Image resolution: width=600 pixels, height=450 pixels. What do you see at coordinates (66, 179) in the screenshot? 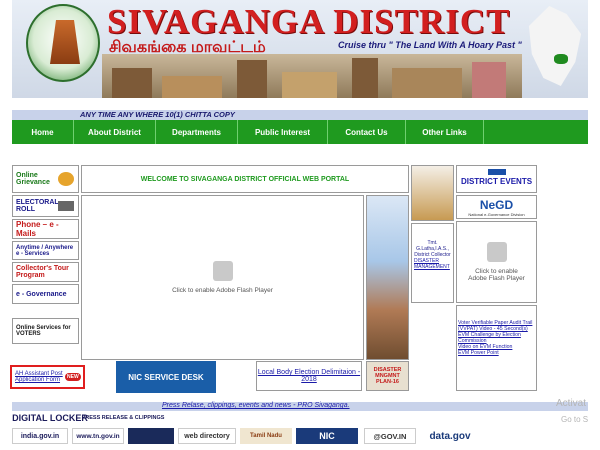
I see `grievance-icon` at bounding box center [66, 179].